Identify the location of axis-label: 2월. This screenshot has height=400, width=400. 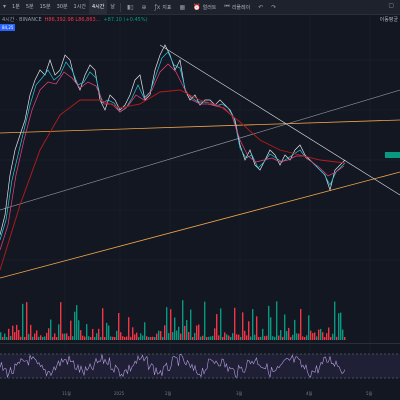
(168, 393).